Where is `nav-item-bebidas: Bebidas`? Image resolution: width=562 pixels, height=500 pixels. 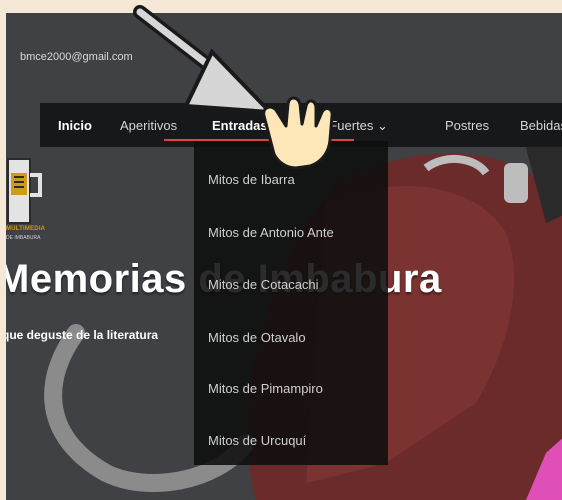
nav-item-bebidas: Bebidas is located at coordinates (541, 125).